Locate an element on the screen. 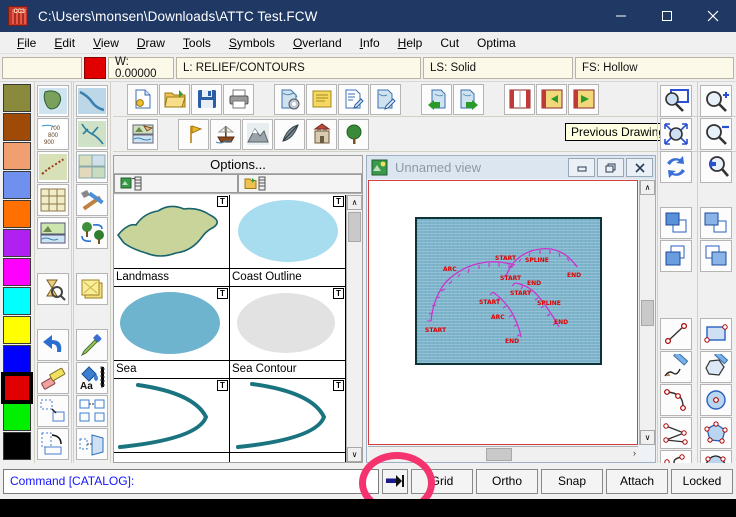  open-catalog-icon is located at coordinates (300, 183).